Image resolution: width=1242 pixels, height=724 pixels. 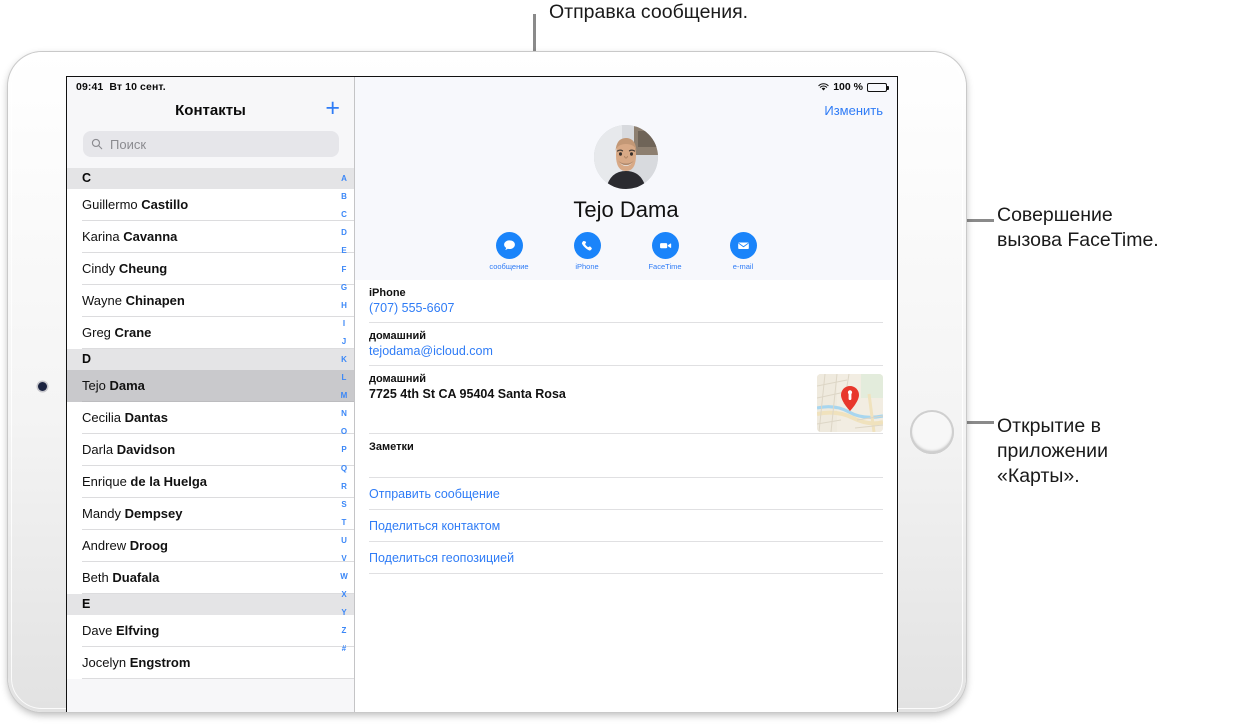 What do you see at coordinates (103, 236) in the screenshot?
I see `contact-first-name: Karina` at bounding box center [103, 236].